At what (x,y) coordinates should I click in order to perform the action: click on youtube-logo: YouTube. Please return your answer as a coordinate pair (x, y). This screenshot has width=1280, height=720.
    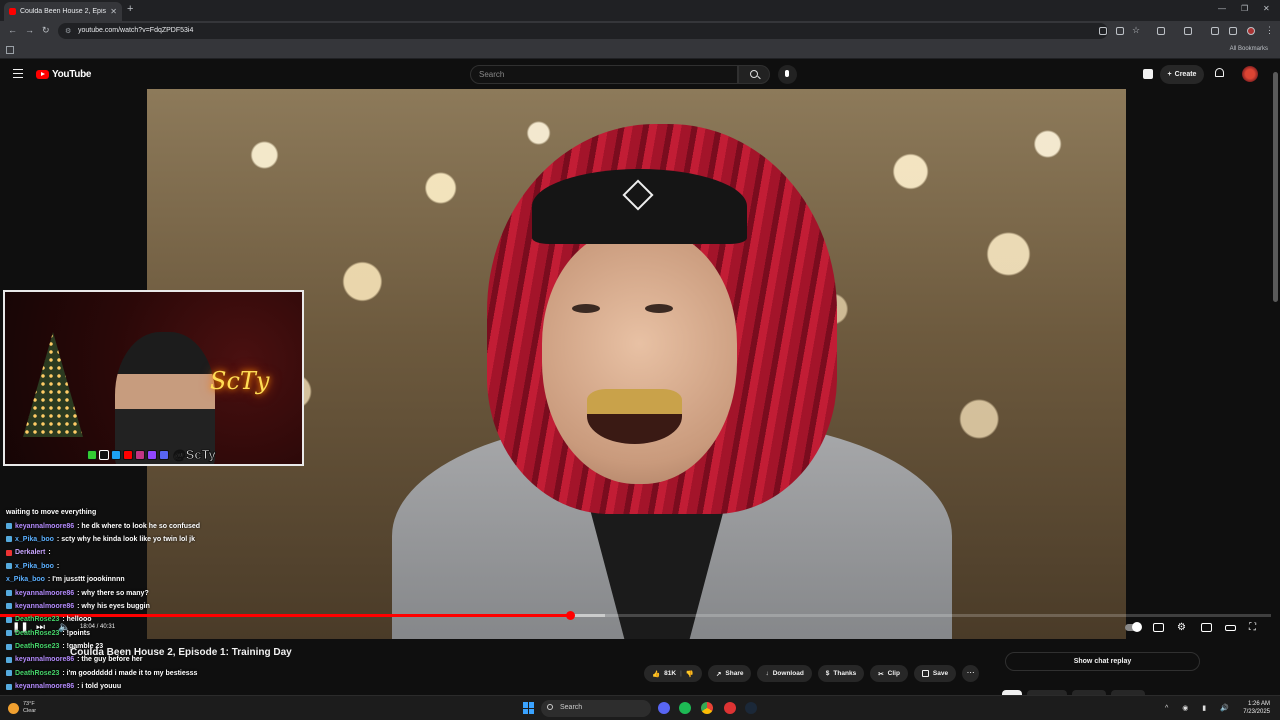
    Looking at the image, I should click on (64, 74).